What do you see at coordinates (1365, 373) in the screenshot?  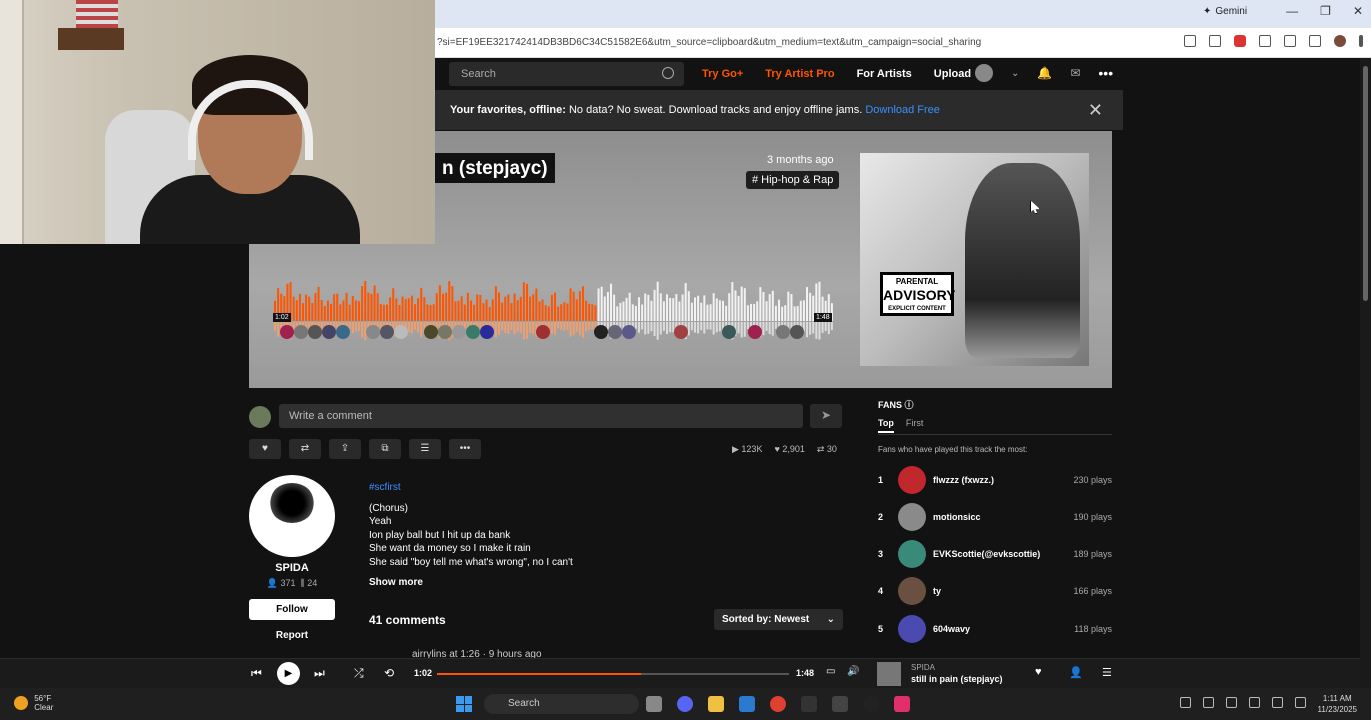 I see `page-scrollbar` at bounding box center [1365, 373].